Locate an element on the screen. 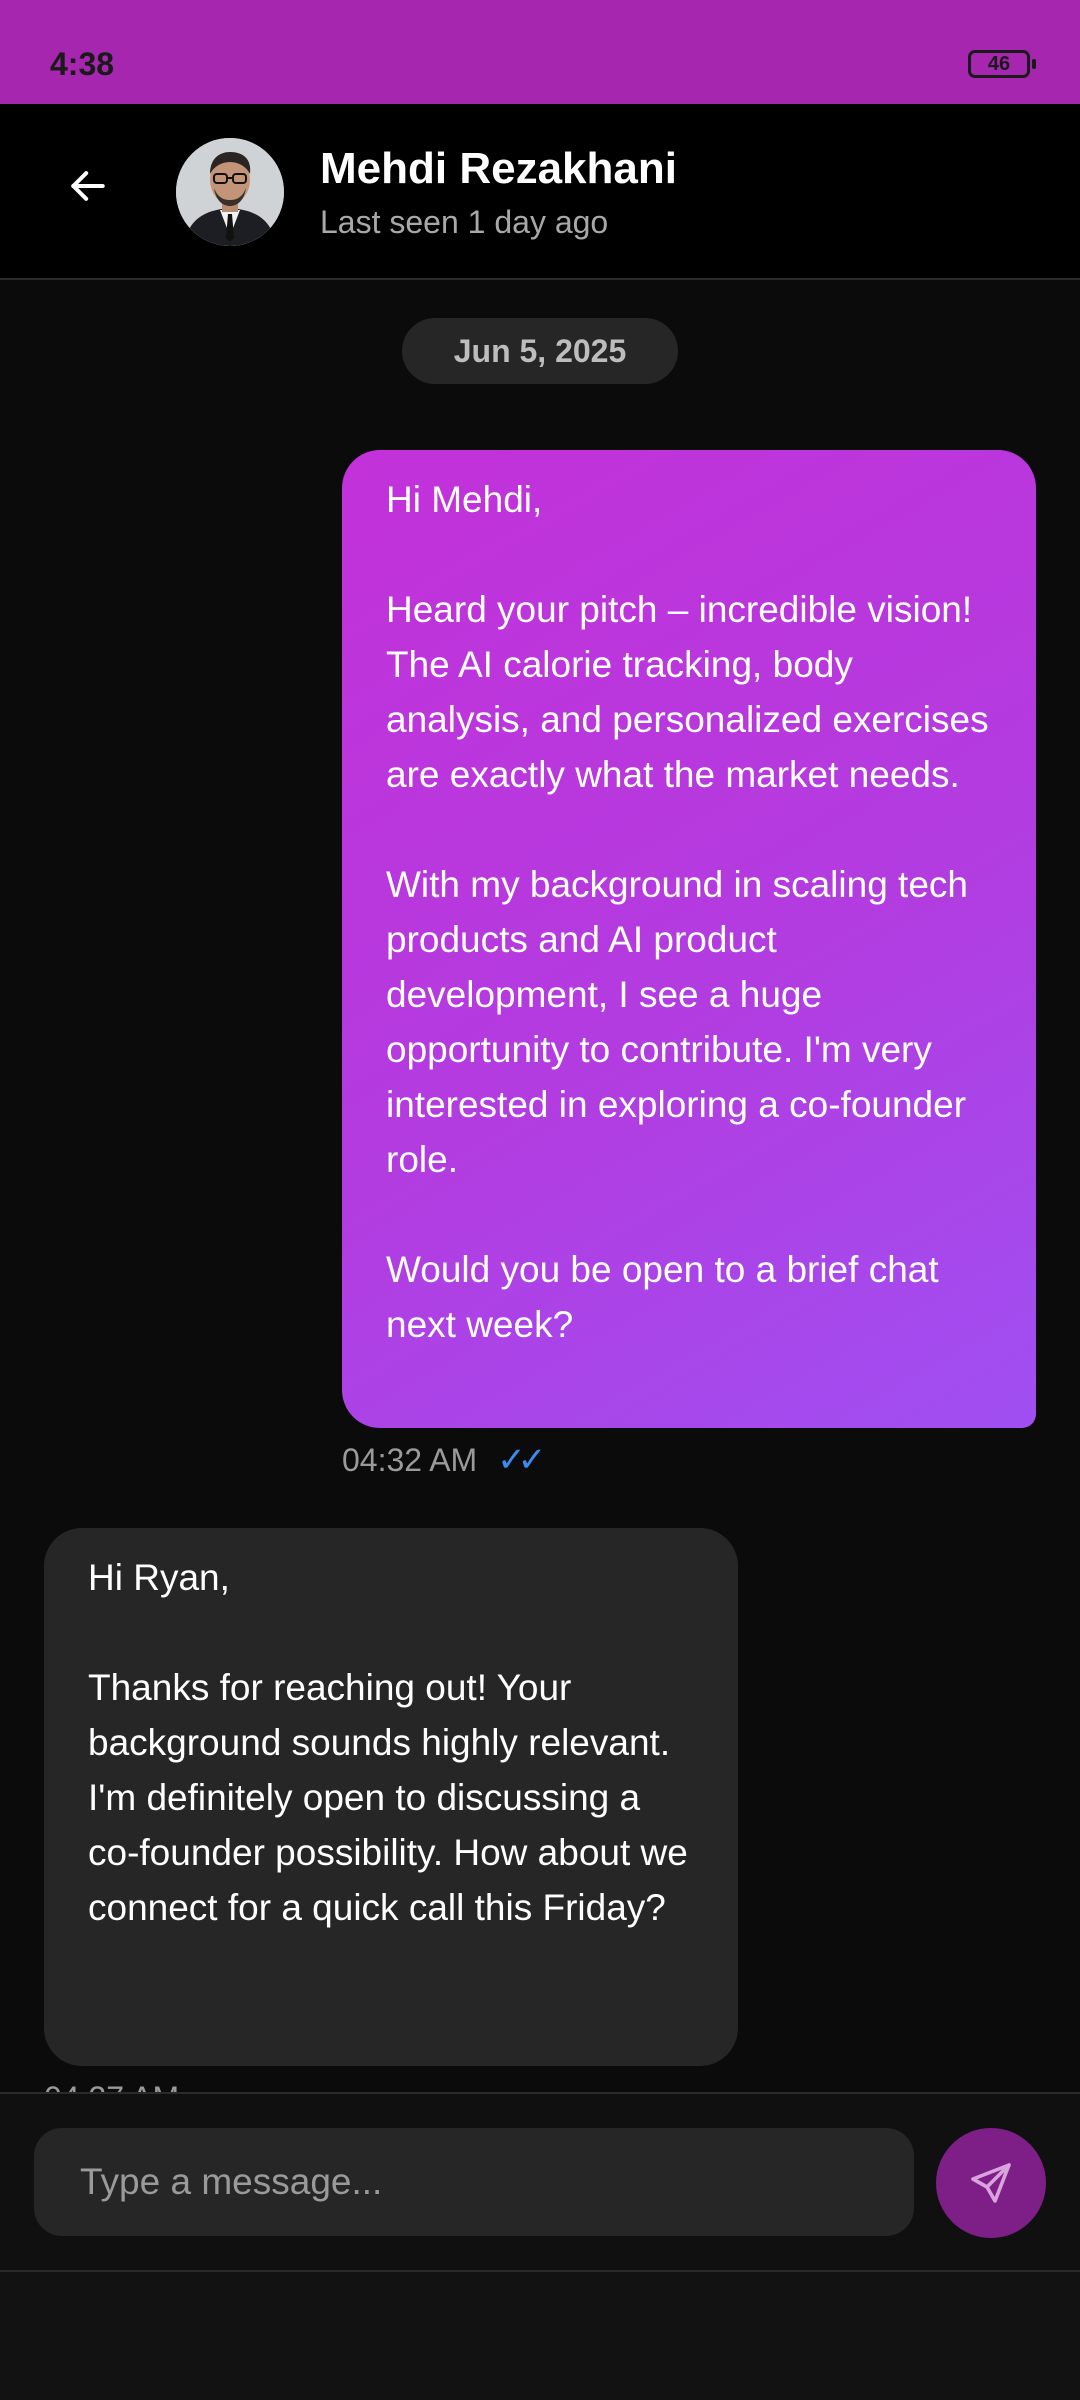  status-bar: 4:38 46 is located at coordinates (540, 52).